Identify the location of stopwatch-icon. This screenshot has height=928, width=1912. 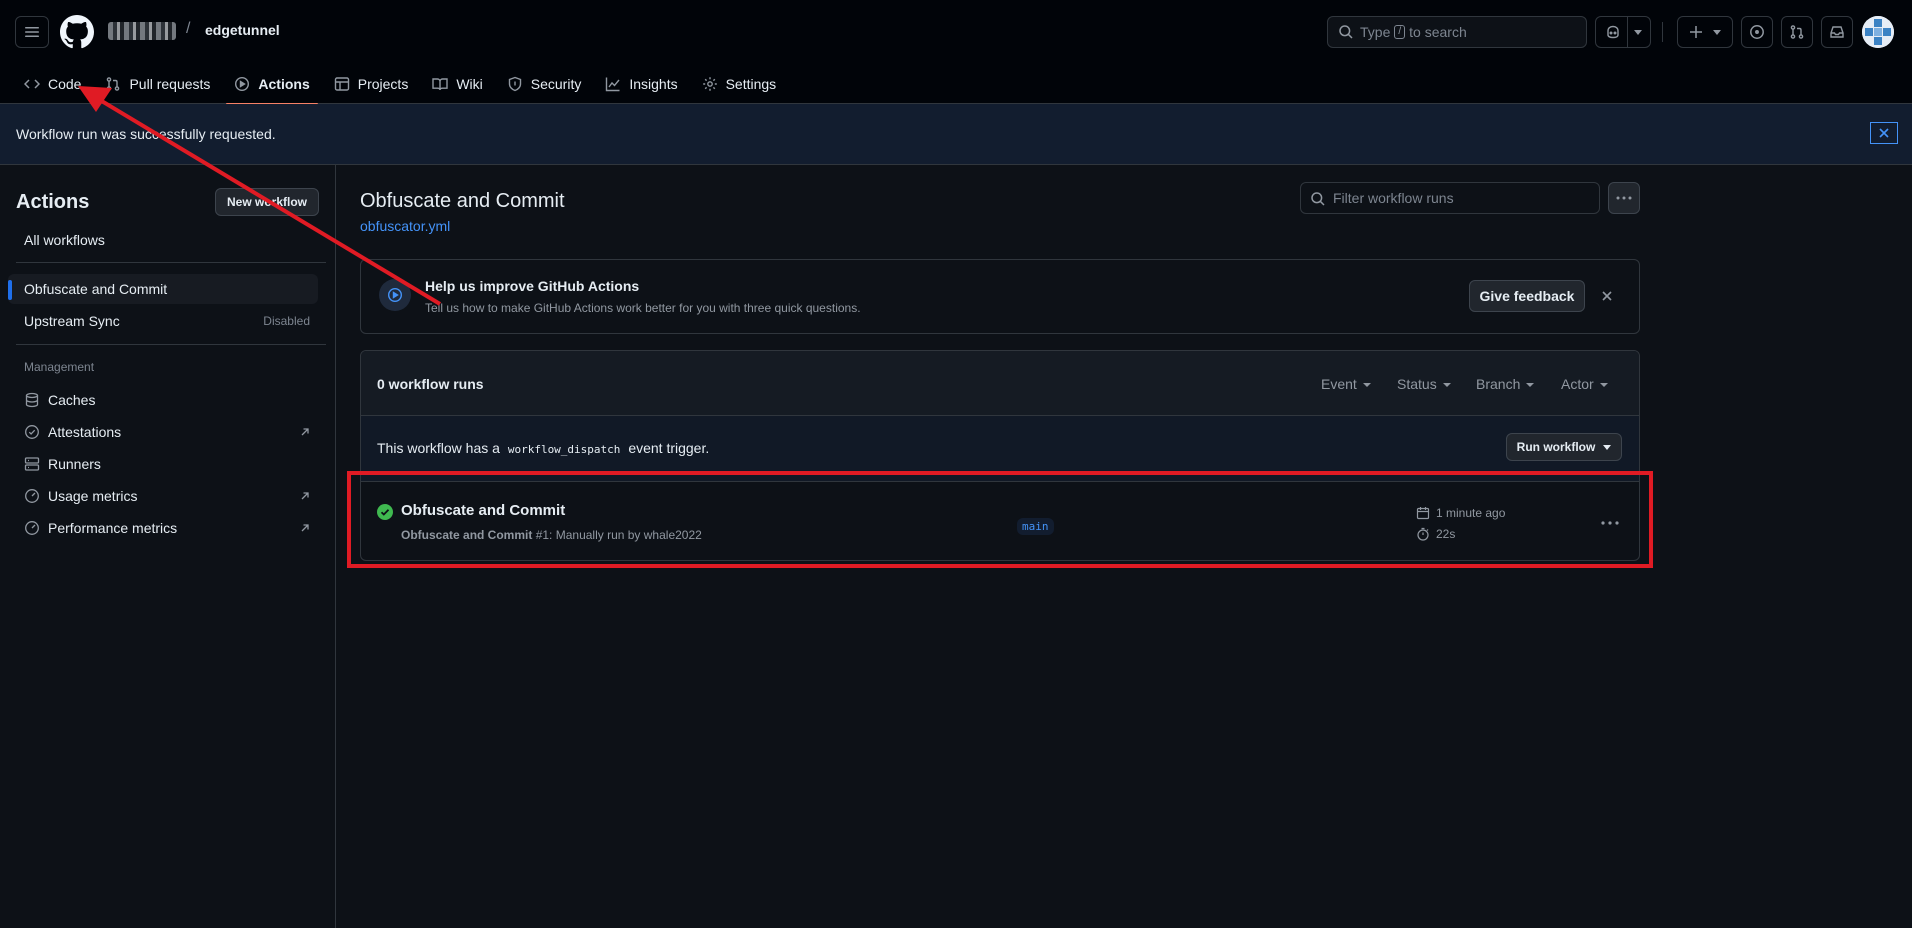
(1423, 534).